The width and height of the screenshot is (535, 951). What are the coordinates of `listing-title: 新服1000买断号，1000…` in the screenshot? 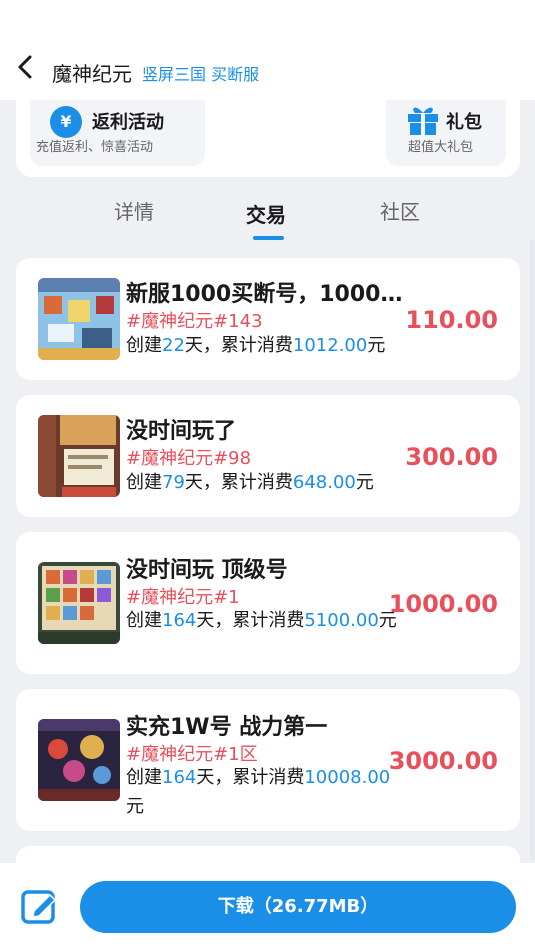 It's located at (264, 294).